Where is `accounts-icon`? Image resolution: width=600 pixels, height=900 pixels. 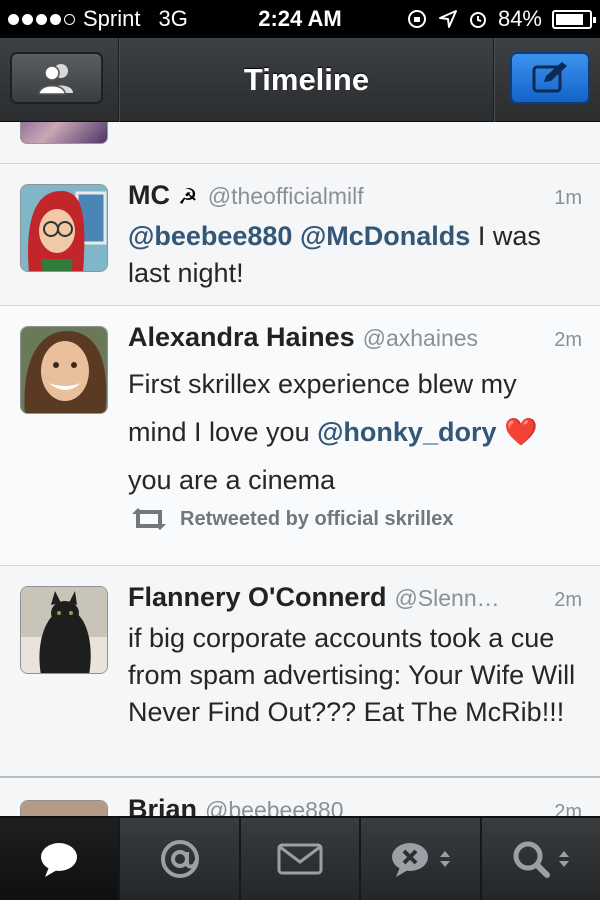 accounts-icon is located at coordinates (55, 79).